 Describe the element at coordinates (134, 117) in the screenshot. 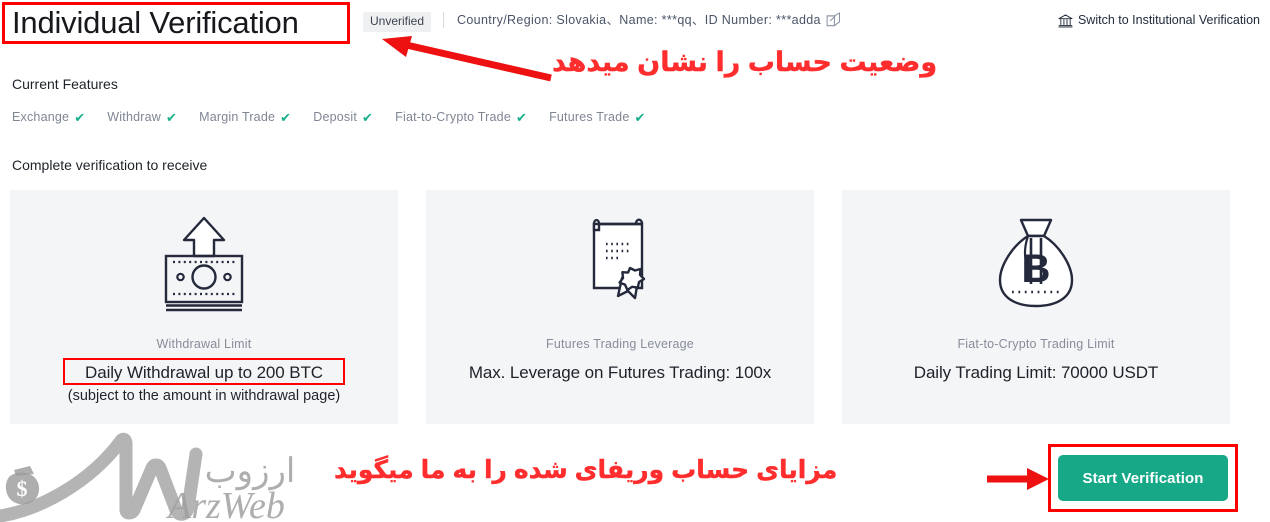

I see `feature-label: Withdraw` at that location.